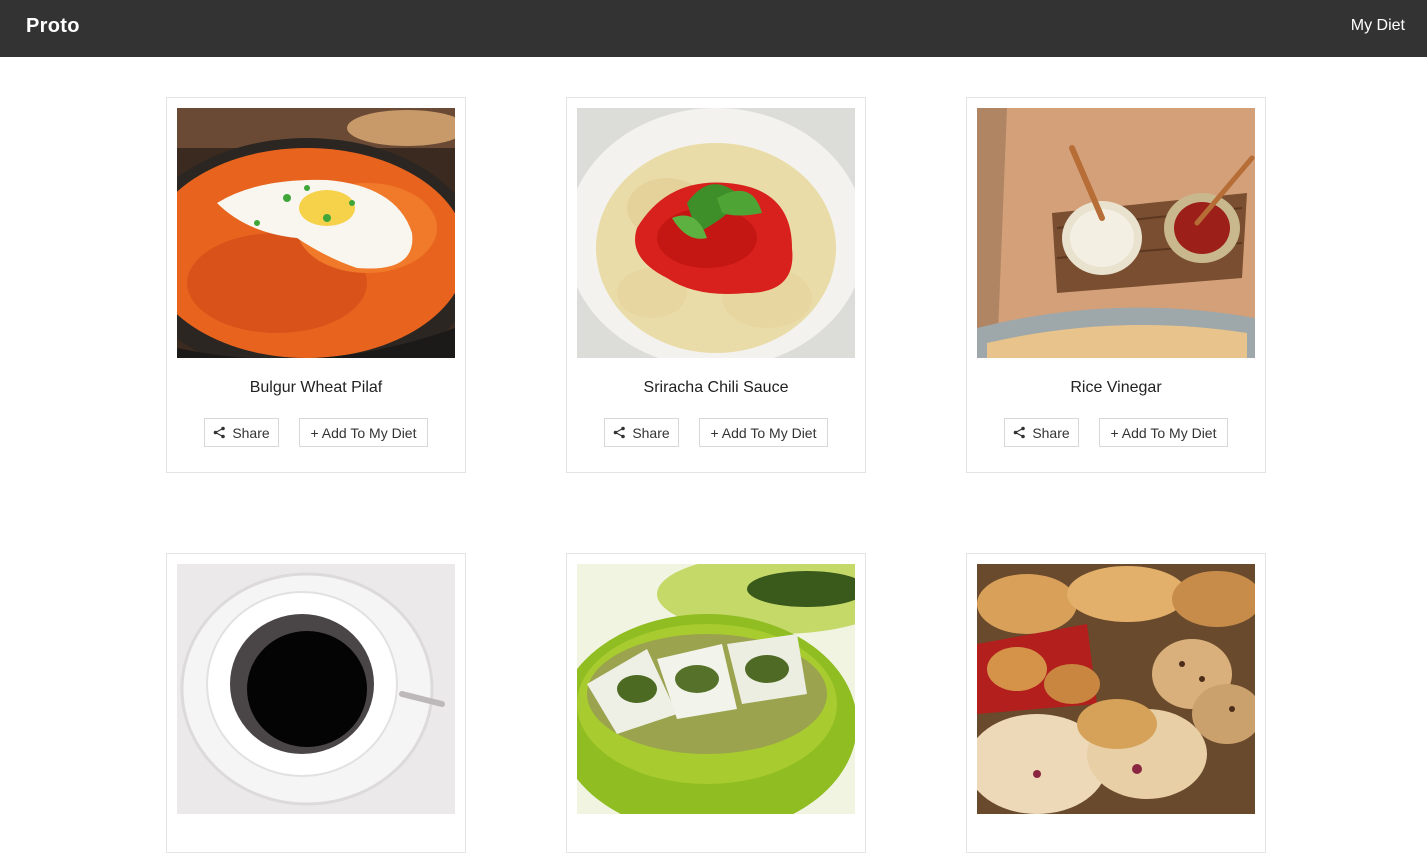 This screenshot has height=853, width=1427. I want to click on pastries-image, so click(1116, 689).